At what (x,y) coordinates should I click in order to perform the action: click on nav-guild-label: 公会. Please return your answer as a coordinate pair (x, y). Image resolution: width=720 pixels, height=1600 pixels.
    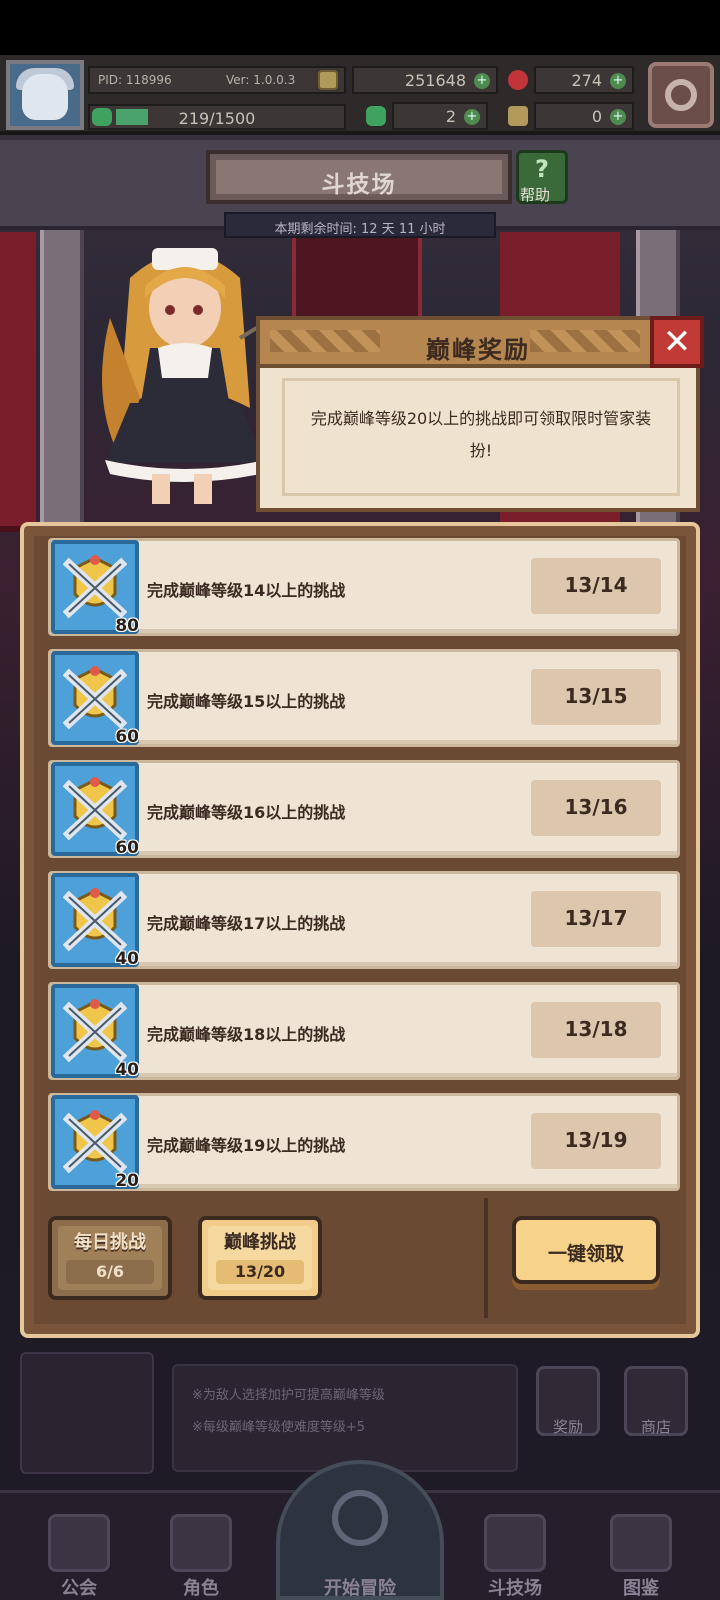
    Looking at the image, I should click on (79, 1588).